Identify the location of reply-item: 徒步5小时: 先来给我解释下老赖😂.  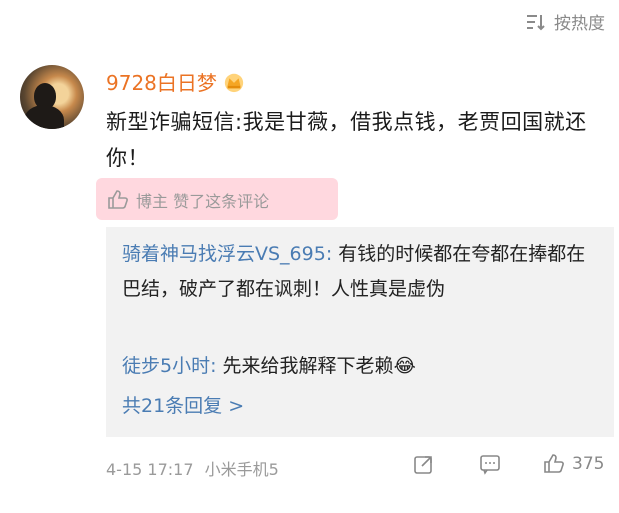
(362, 366).